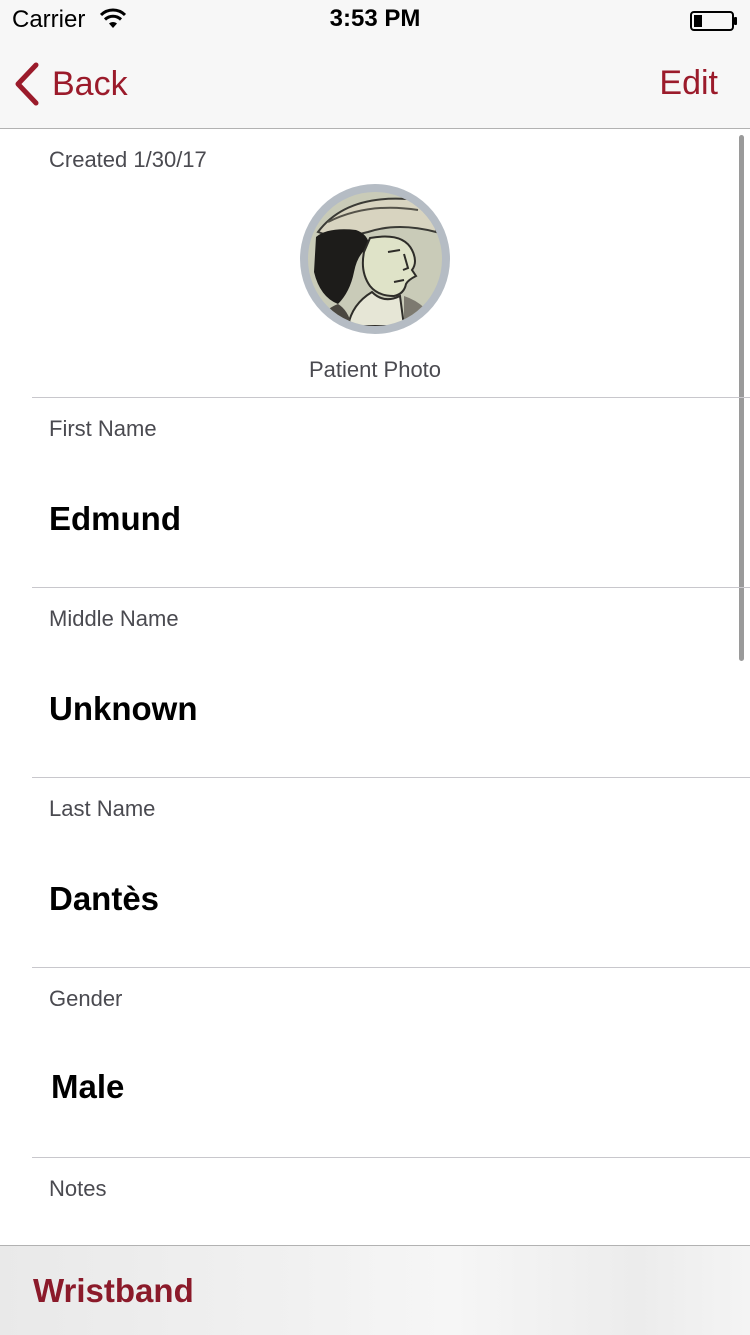  What do you see at coordinates (375, 84) in the screenshot?
I see `navigation-bar: Back Edit` at bounding box center [375, 84].